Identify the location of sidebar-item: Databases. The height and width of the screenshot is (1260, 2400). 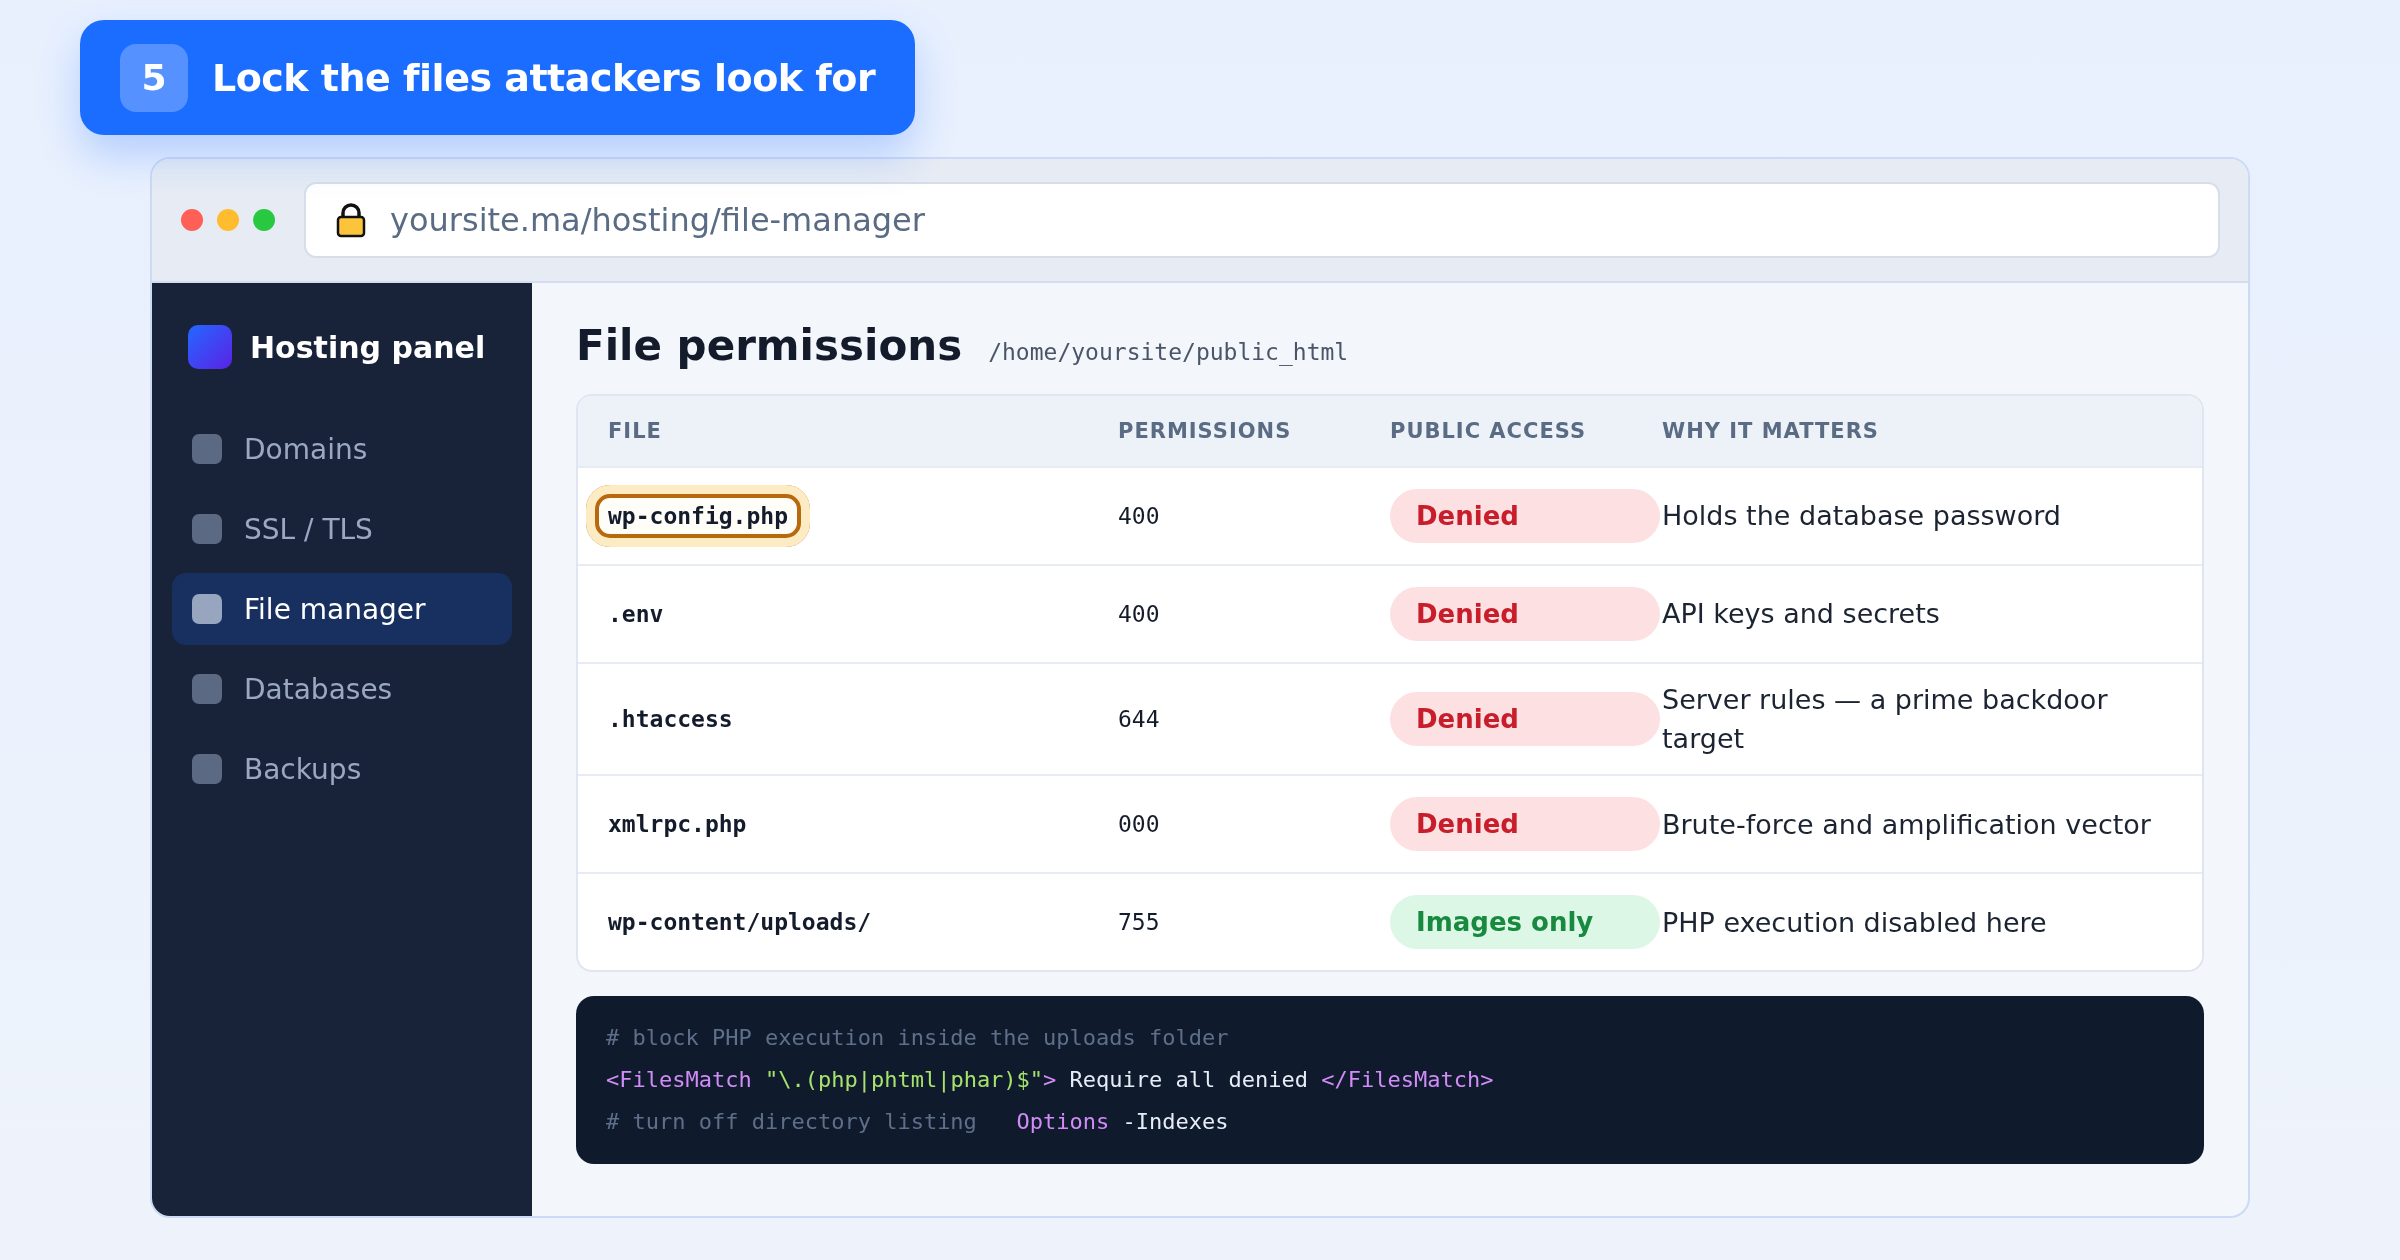
(342, 689).